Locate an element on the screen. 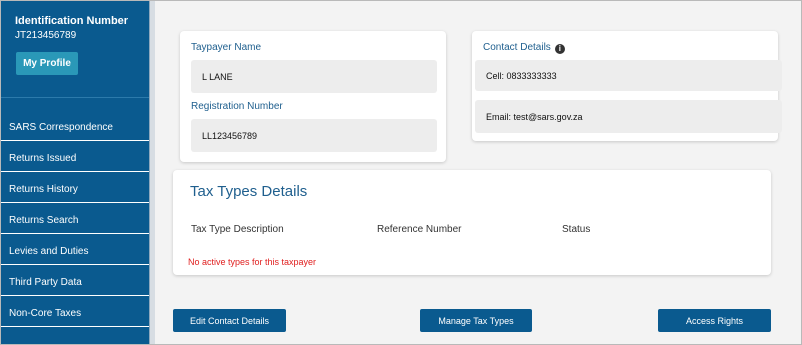  identification-number-heading: Identification Number is located at coordinates (72, 21).